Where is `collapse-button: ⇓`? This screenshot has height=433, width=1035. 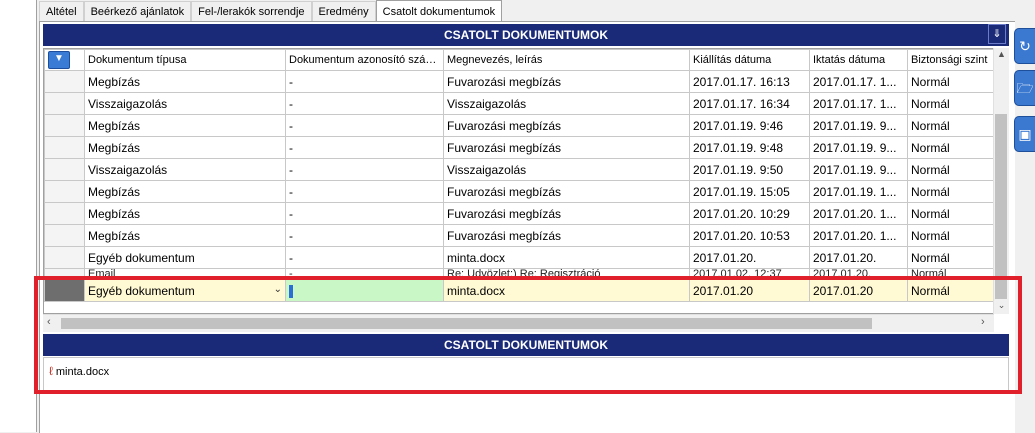
collapse-button: ⇓ is located at coordinates (997, 34).